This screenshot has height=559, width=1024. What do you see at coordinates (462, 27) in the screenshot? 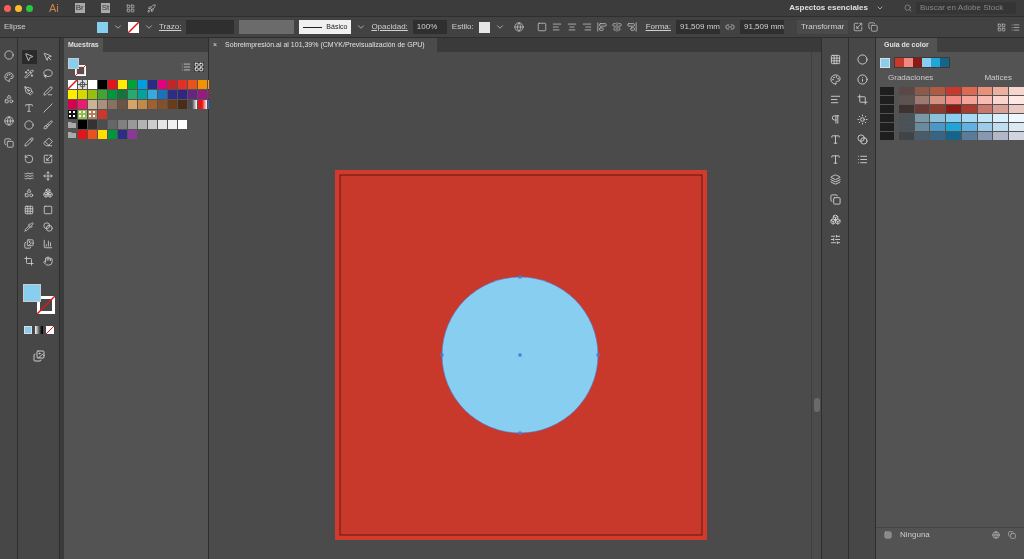
I see `style-label: Estilo:` at bounding box center [462, 27].